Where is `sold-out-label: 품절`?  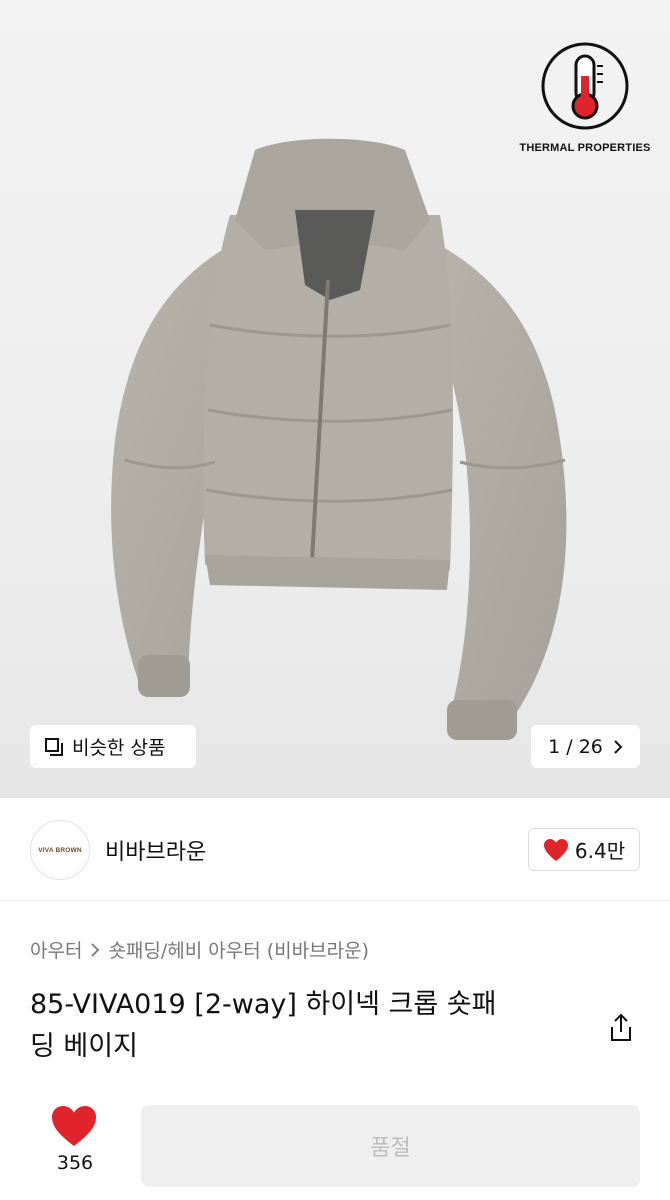
sold-out-label: 품절 is located at coordinates (390, 1148).